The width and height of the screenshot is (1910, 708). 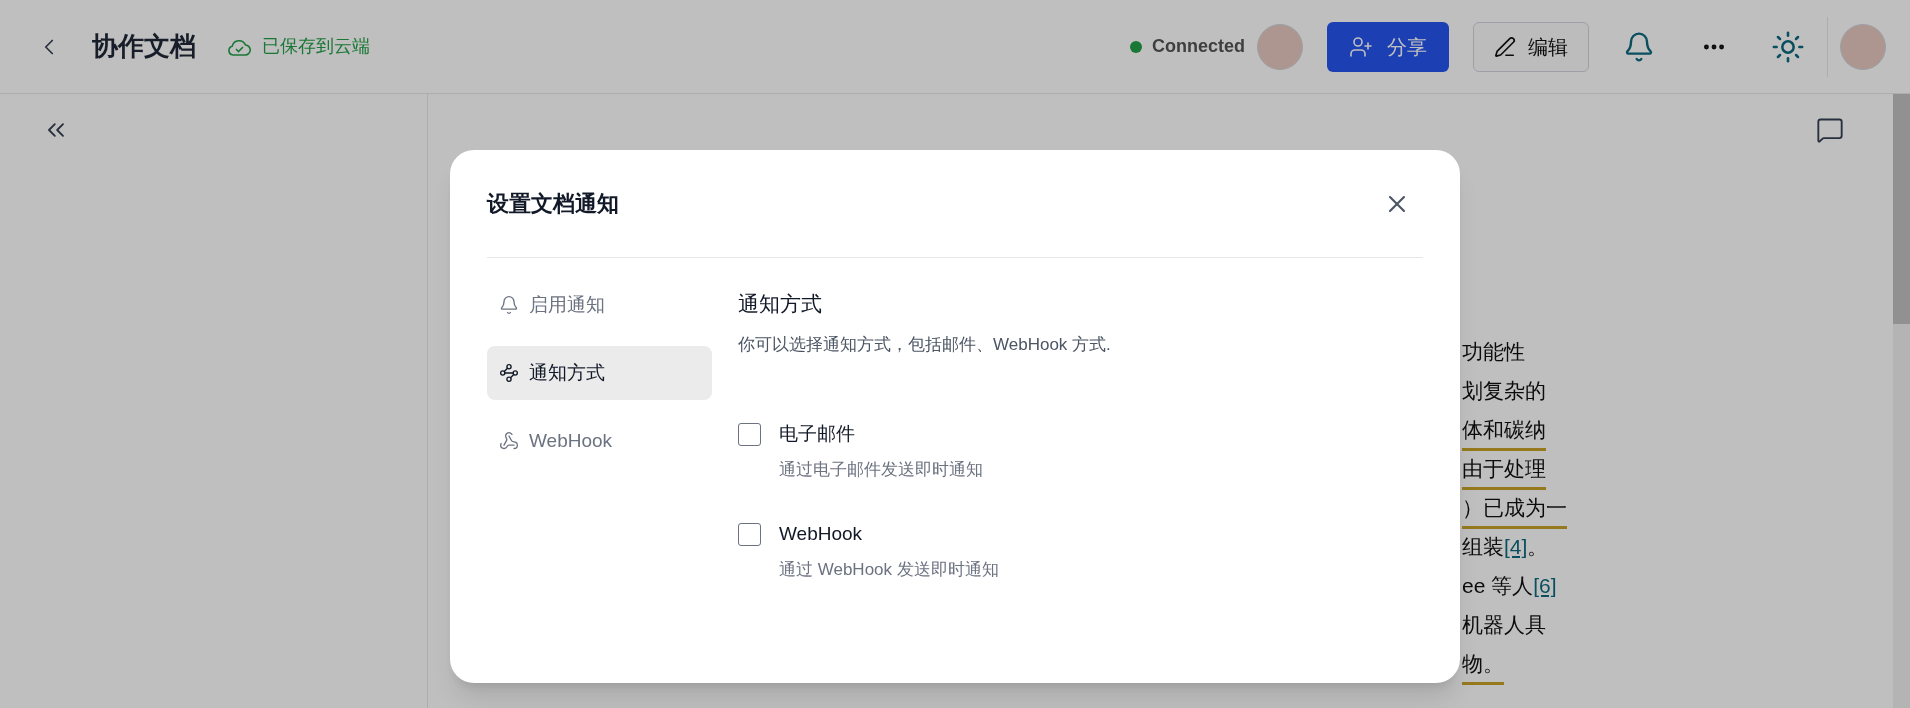 I want to click on pencil-icon, so click(x=1505, y=46).